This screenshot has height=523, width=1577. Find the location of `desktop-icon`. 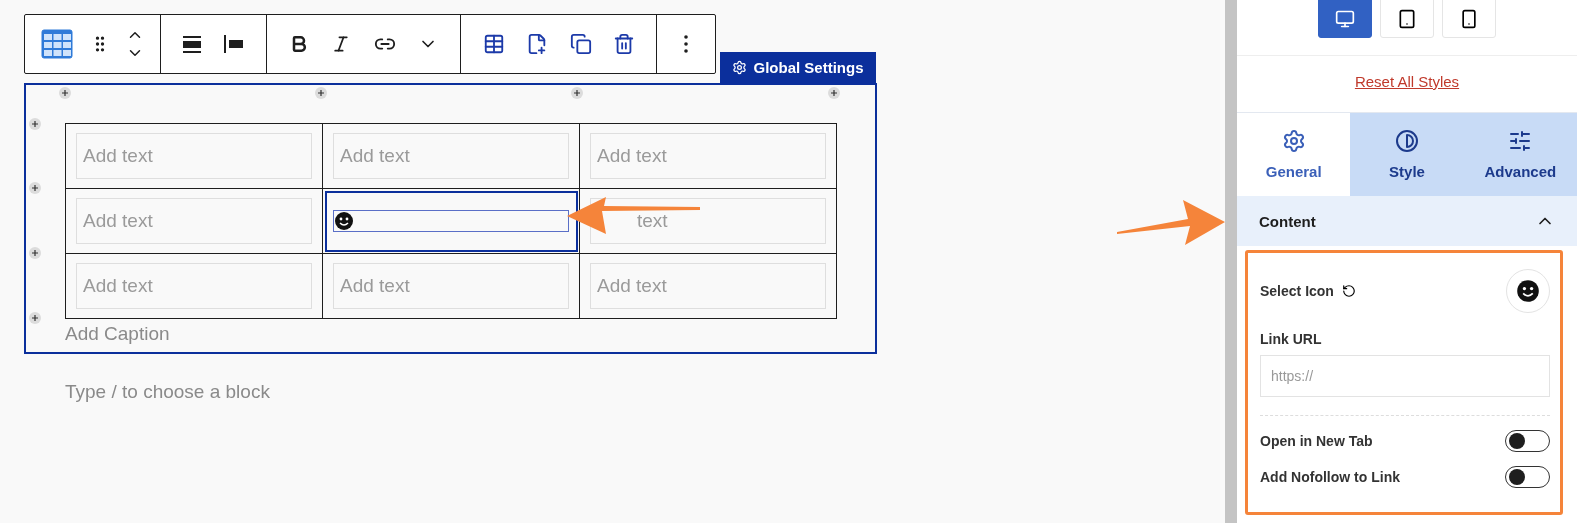

desktop-icon is located at coordinates (1345, 18).